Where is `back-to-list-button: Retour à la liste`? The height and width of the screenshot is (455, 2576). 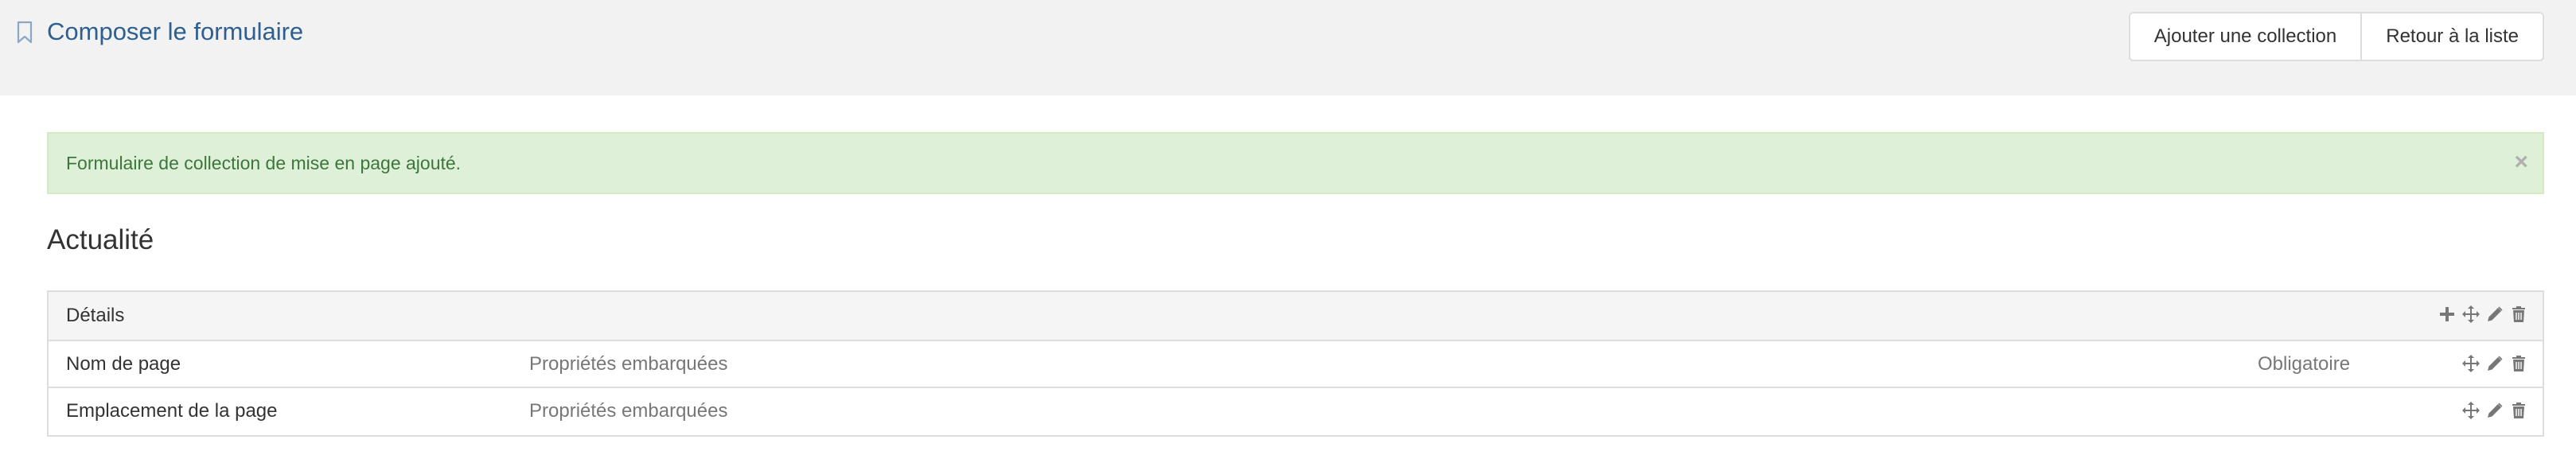
back-to-list-button: Retour à la liste is located at coordinates (2451, 37).